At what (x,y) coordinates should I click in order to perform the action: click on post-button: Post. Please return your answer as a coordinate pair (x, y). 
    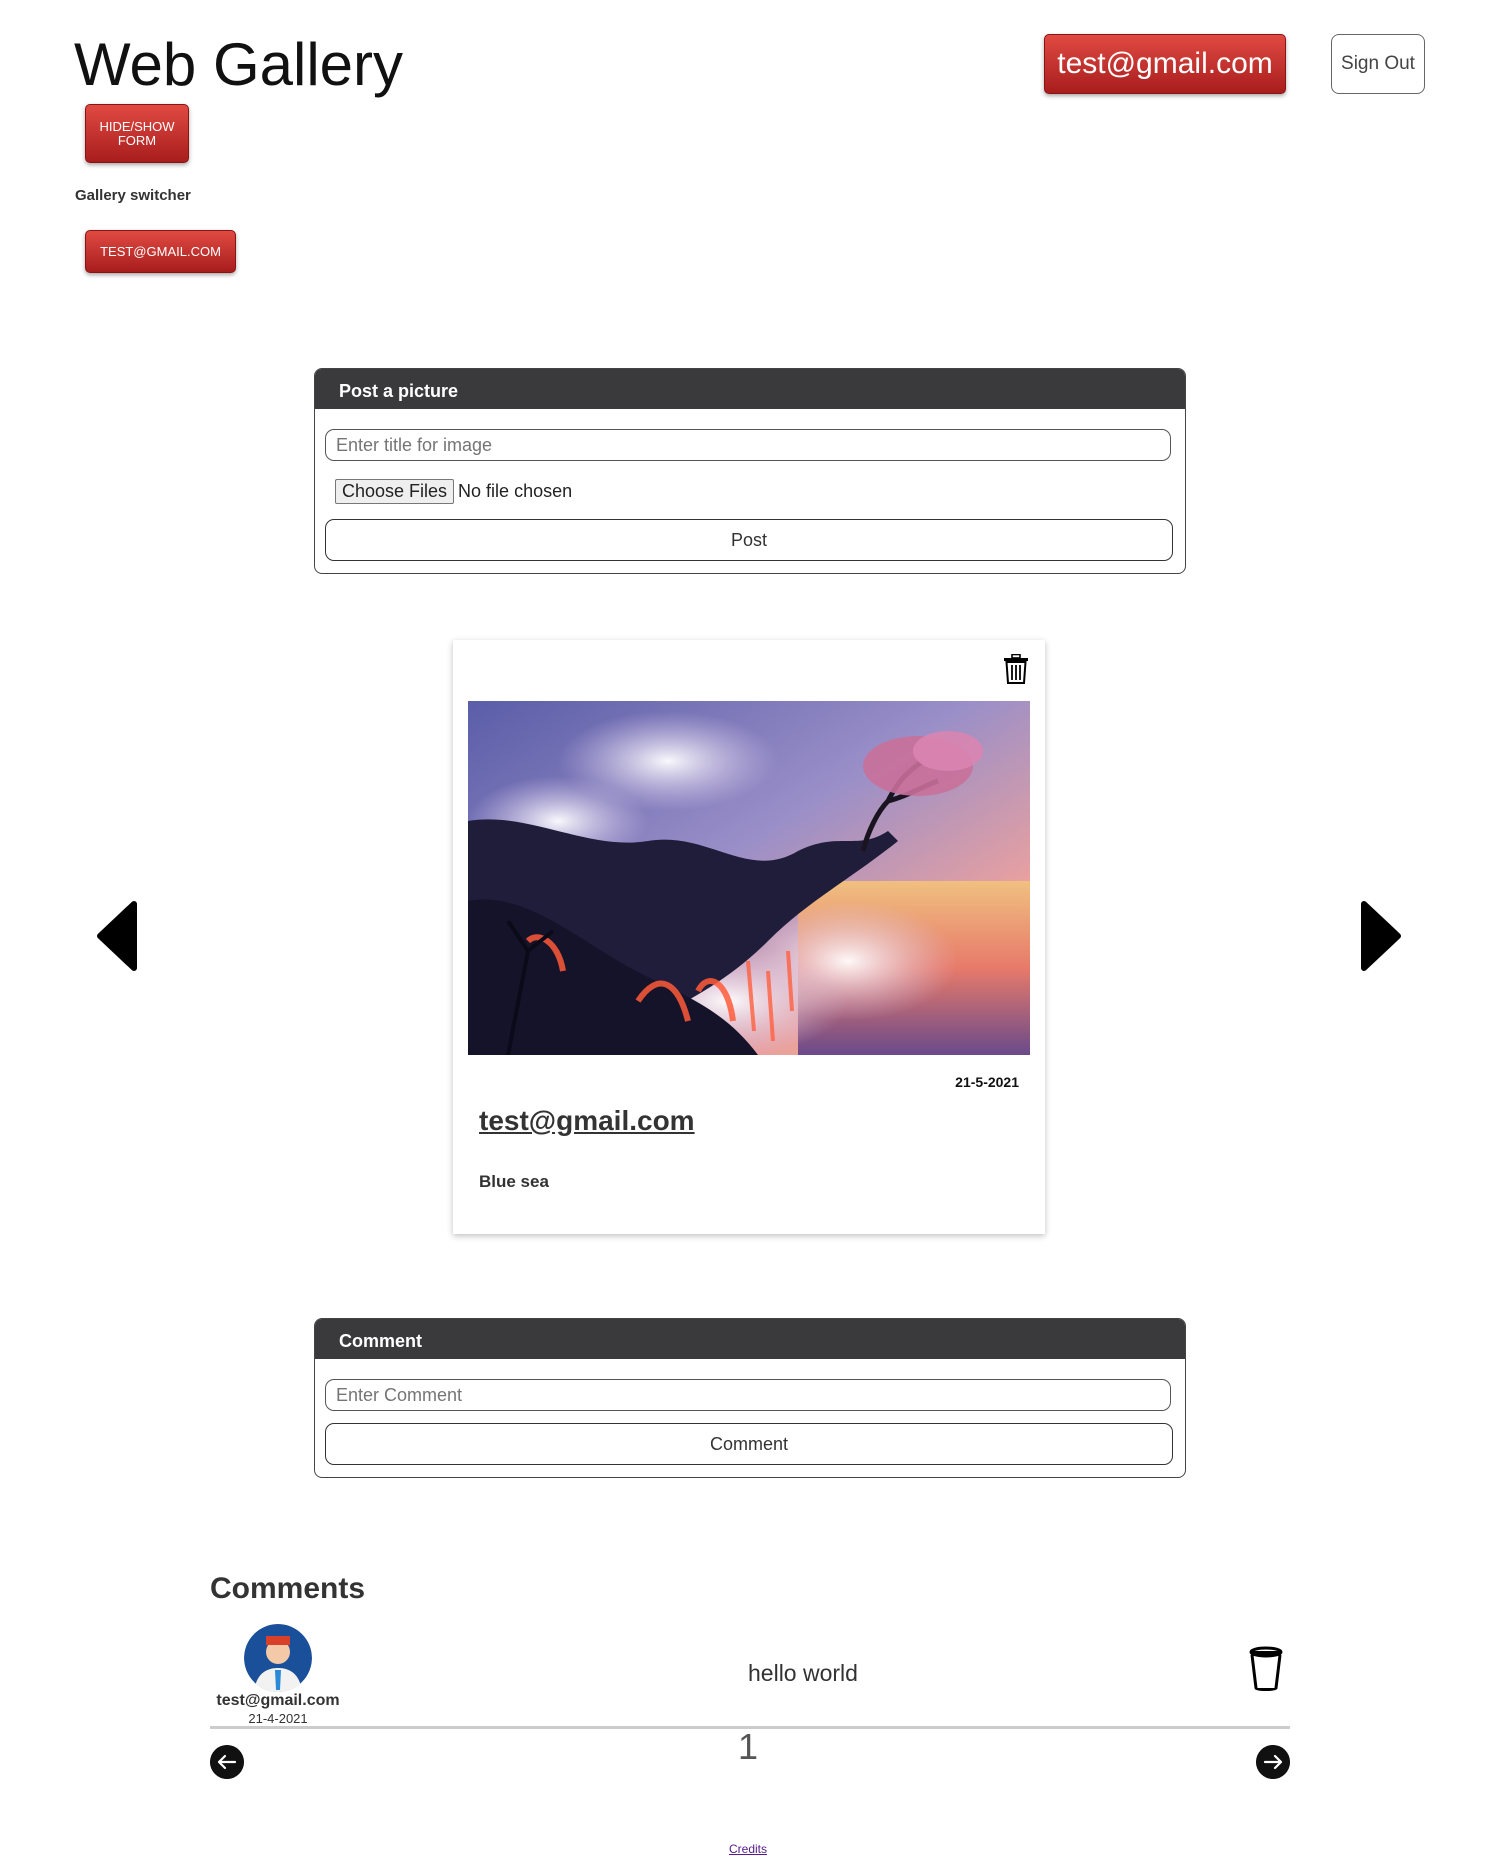
    Looking at the image, I should click on (749, 540).